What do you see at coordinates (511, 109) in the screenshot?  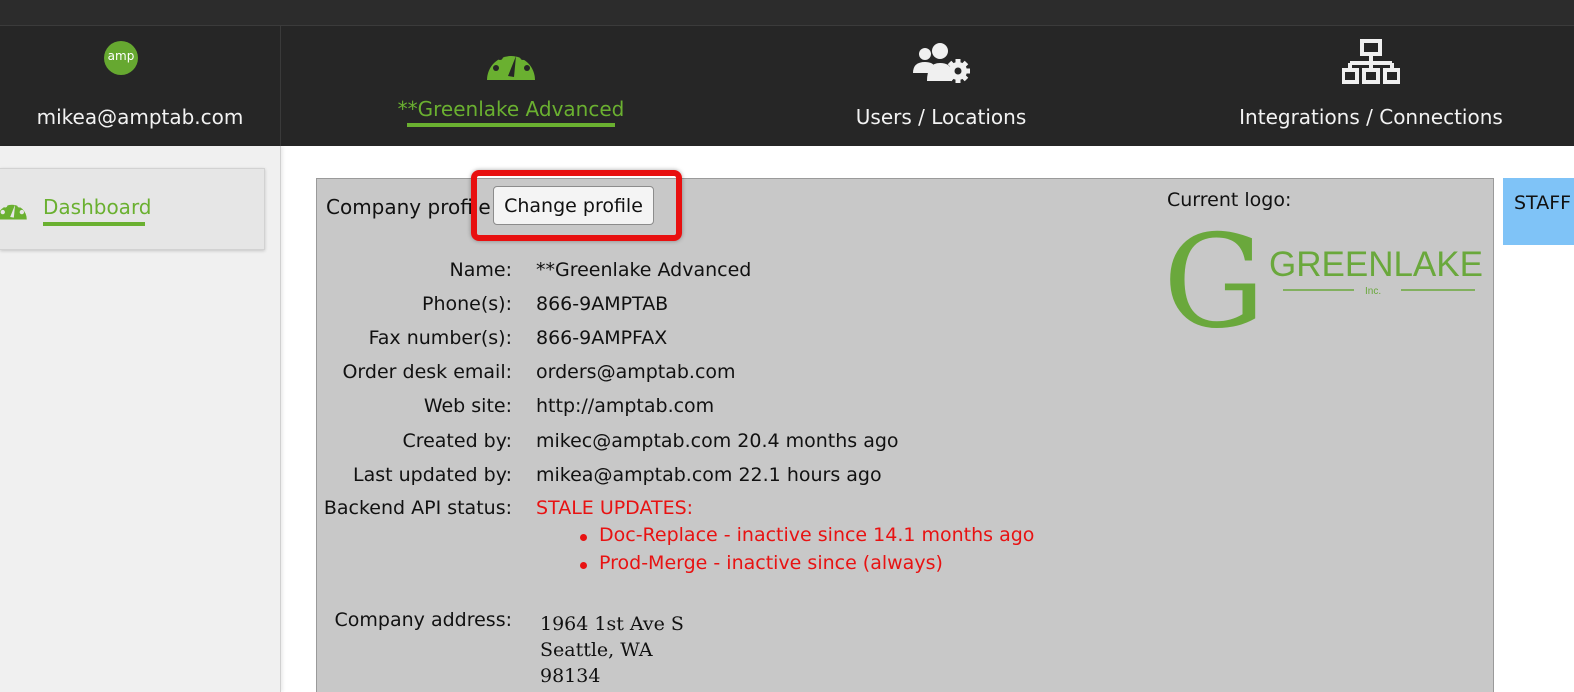 I see `nav-item-label: **Greenlake Advanced` at bounding box center [511, 109].